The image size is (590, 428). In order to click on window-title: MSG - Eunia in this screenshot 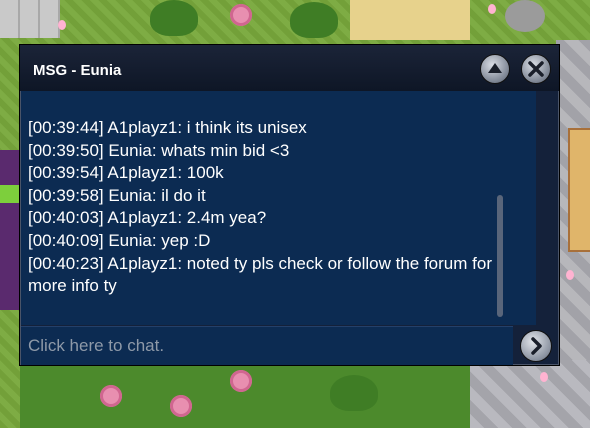, I will do `click(77, 70)`.